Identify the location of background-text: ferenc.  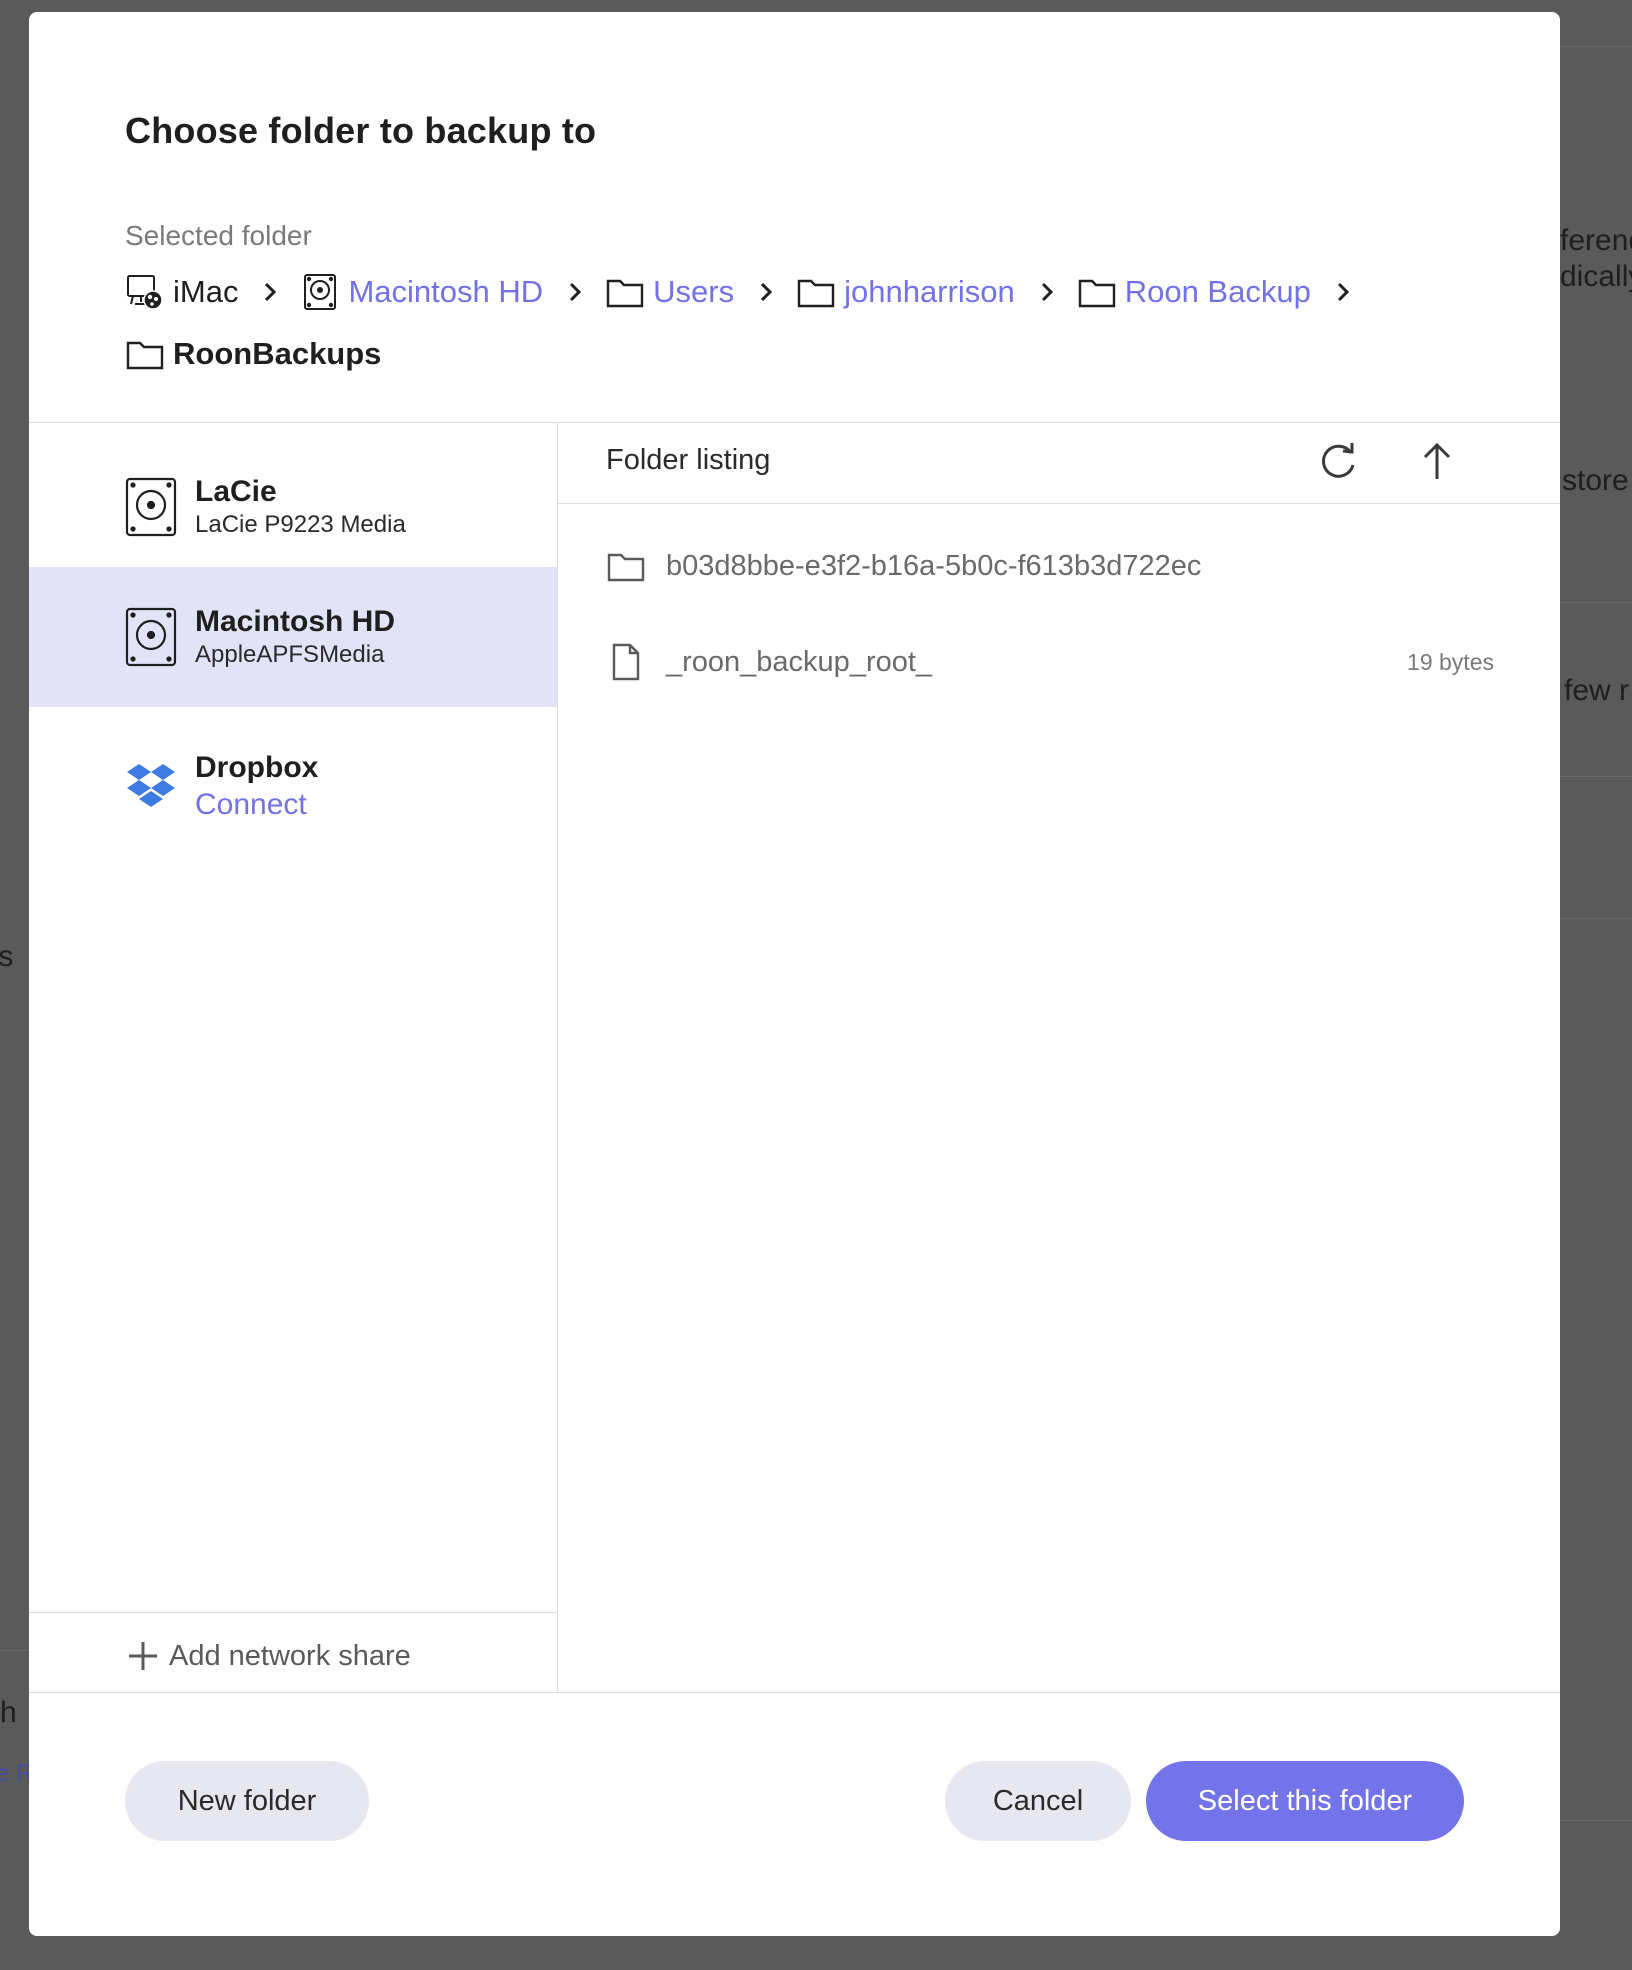
(1596, 240).